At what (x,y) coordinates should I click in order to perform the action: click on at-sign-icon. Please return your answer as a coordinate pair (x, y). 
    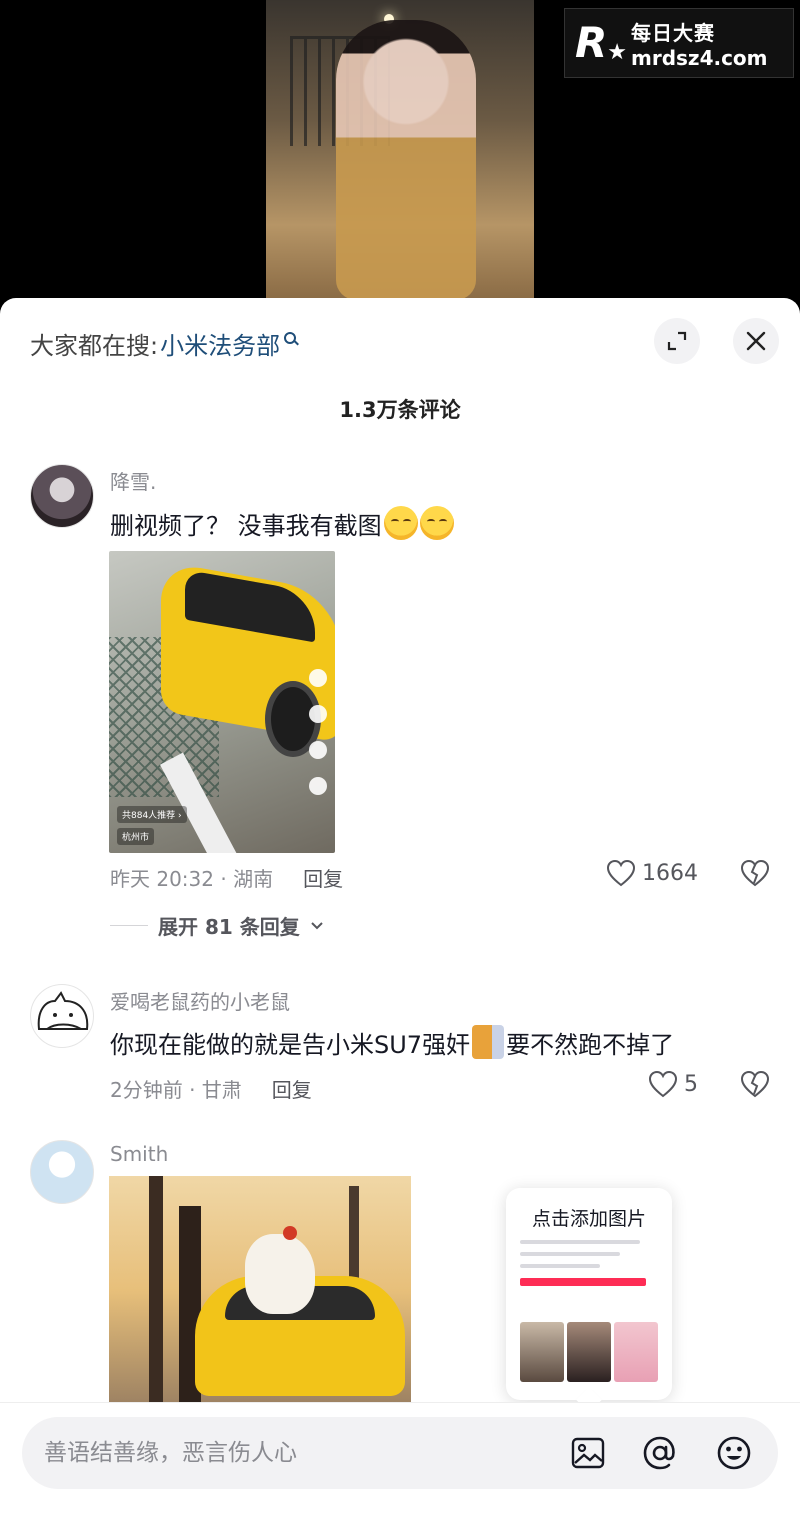
    Looking at the image, I should click on (659, 1453).